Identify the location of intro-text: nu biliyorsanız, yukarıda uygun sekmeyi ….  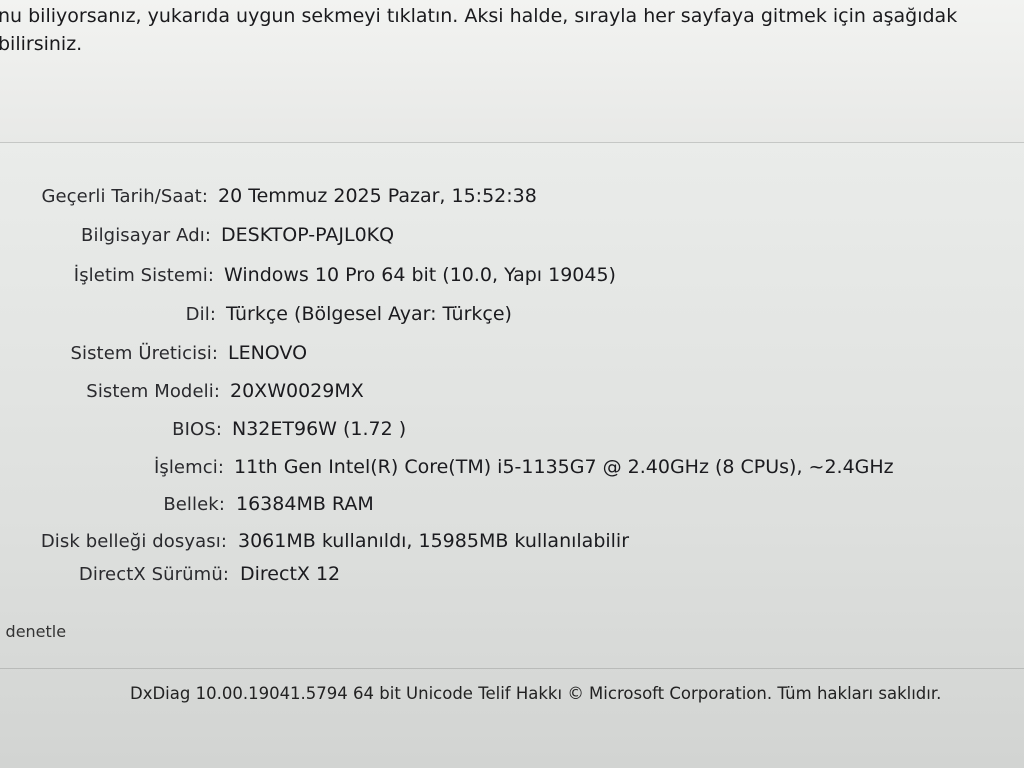
(478, 30).